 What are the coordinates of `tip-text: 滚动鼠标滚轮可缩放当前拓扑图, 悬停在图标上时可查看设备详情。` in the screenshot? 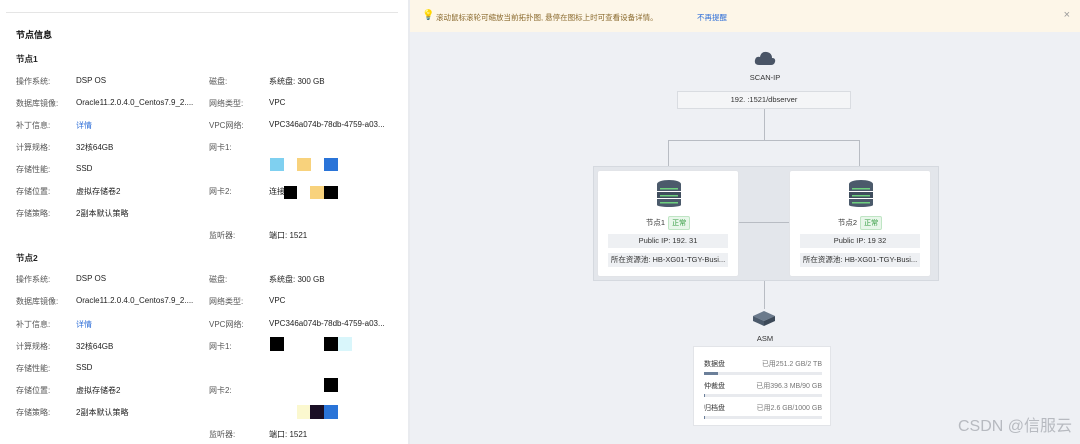 It's located at (547, 17).